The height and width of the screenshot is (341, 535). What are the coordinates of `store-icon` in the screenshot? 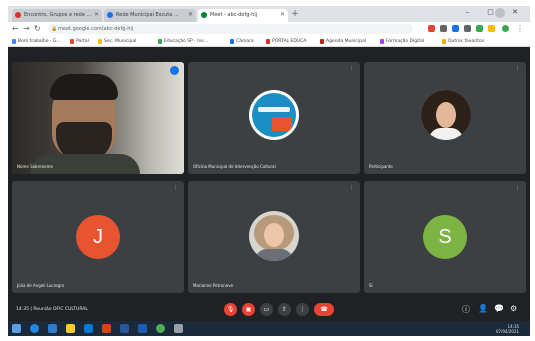 It's located at (88, 328).